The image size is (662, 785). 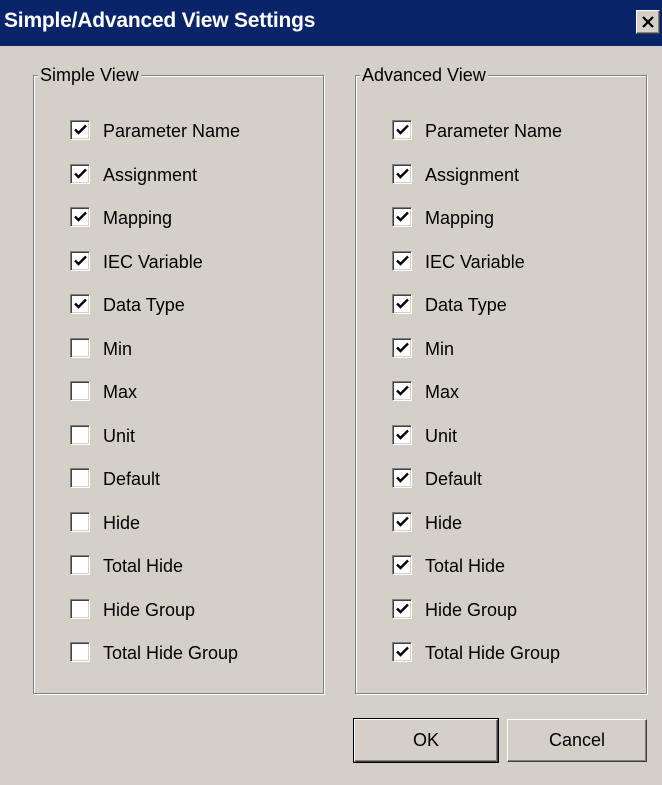 What do you see at coordinates (89, 75) in the screenshot?
I see `simple-view-legend: Simple View` at bounding box center [89, 75].